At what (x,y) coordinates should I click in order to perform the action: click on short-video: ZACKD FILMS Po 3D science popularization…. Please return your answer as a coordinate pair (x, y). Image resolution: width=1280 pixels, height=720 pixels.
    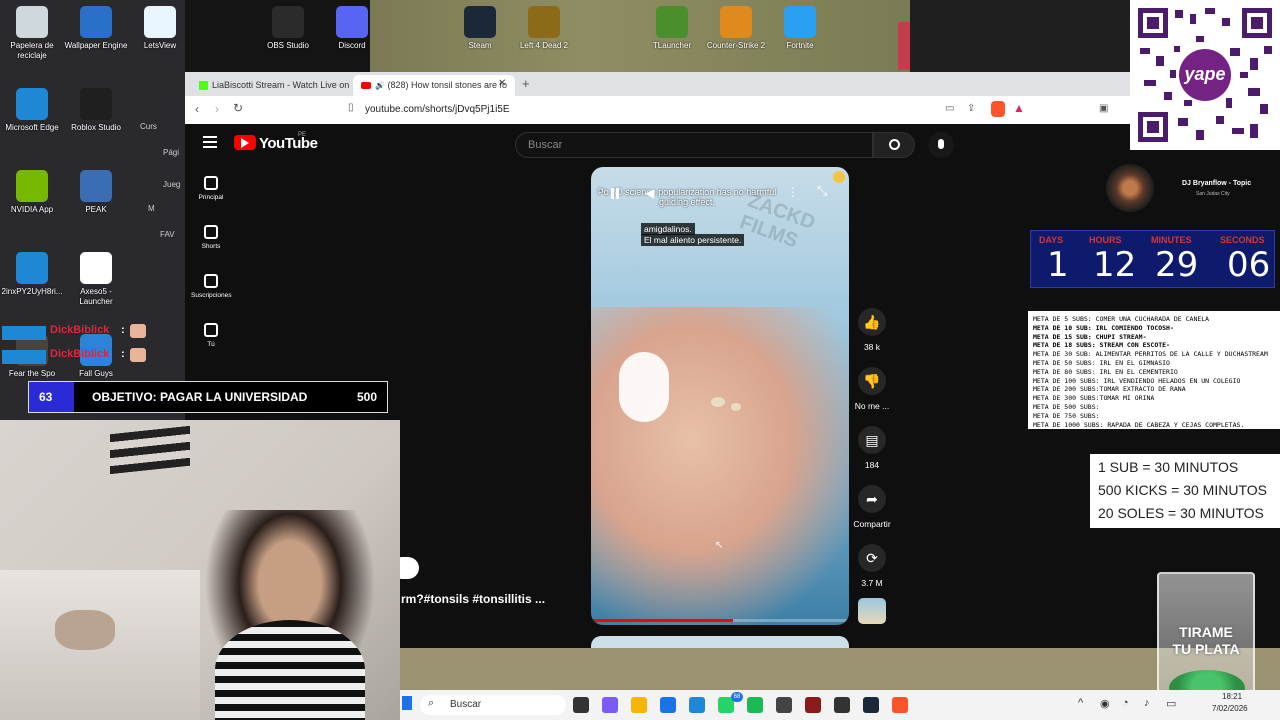
    Looking at the image, I should click on (720, 396).